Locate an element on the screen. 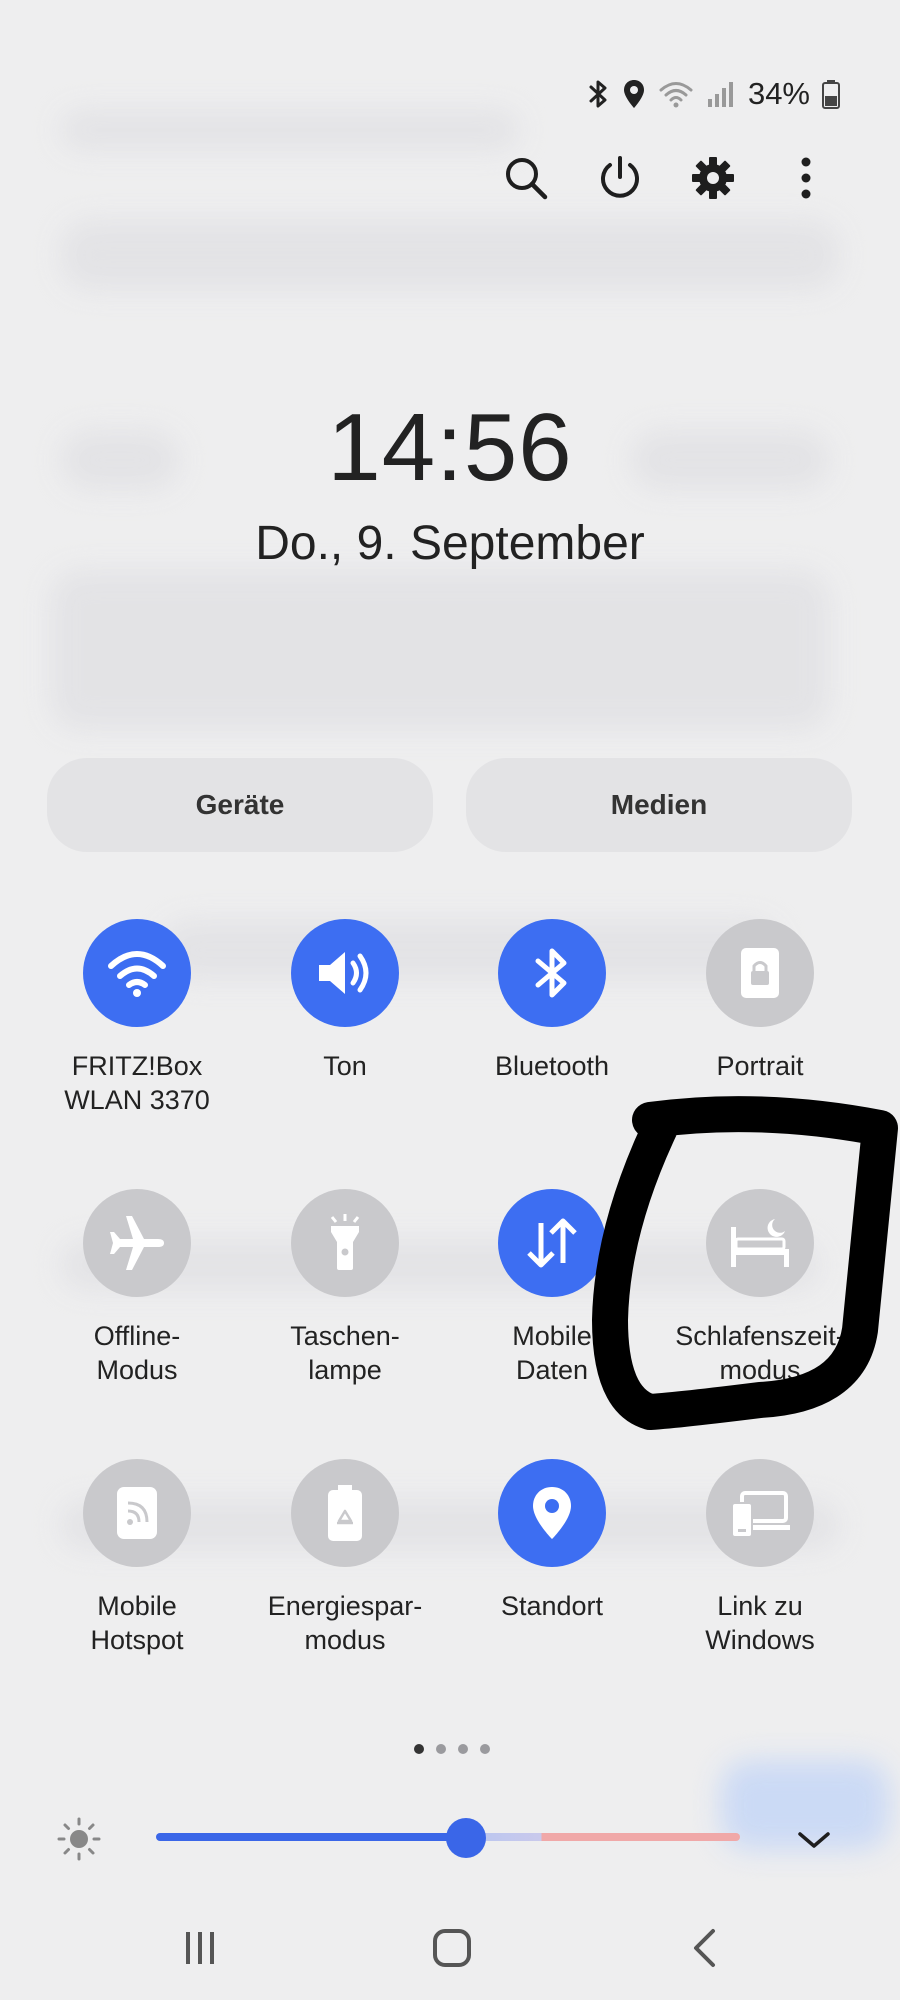  home-icon is located at coordinates (452, 1948).